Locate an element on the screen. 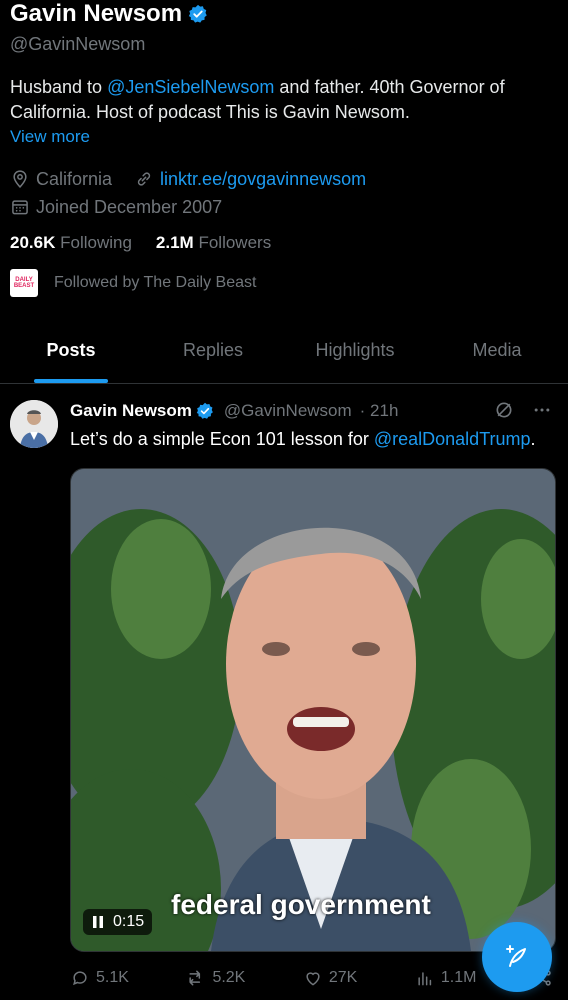 The width and height of the screenshot is (568, 1000). views-button: 1.1M is located at coordinates (446, 978).